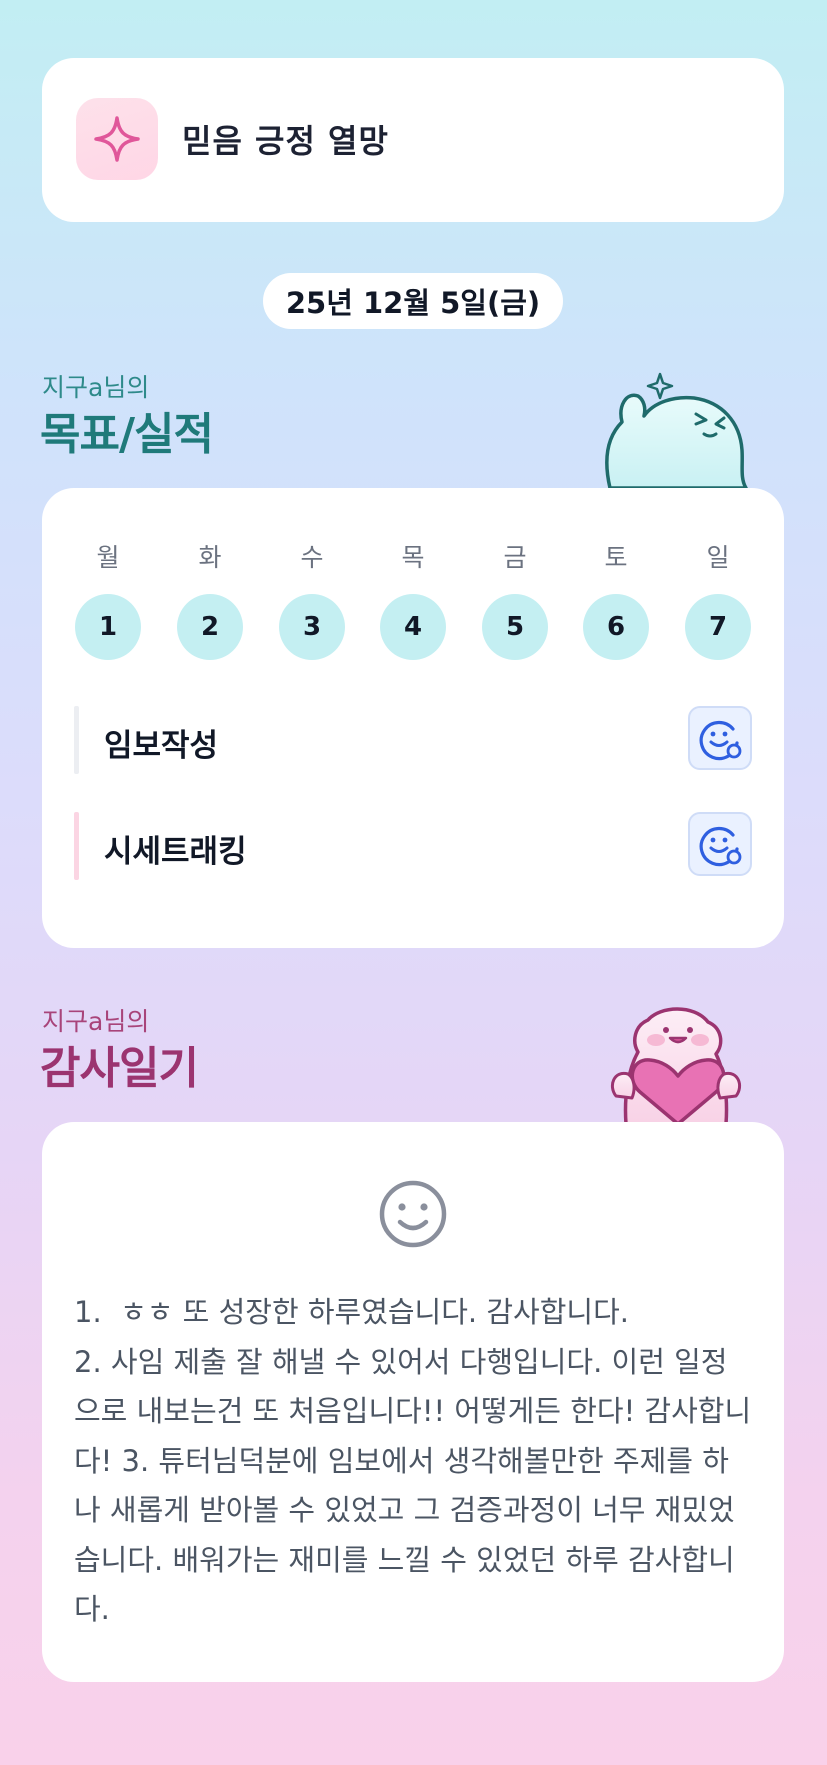 The width and height of the screenshot is (827, 1765). I want to click on weekday-label: 금, so click(515, 557).